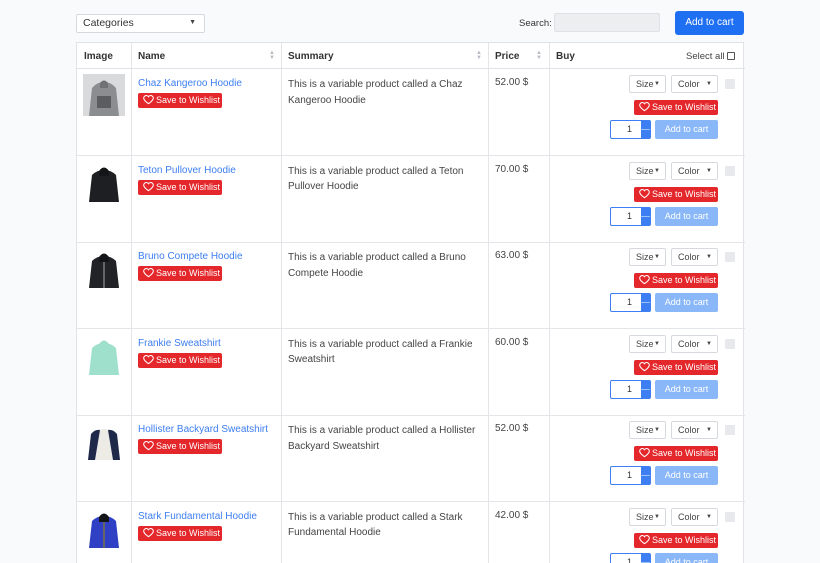 The height and width of the screenshot is (563, 820). I want to click on add-to-cart-button: Add to cart, so click(709, 23).